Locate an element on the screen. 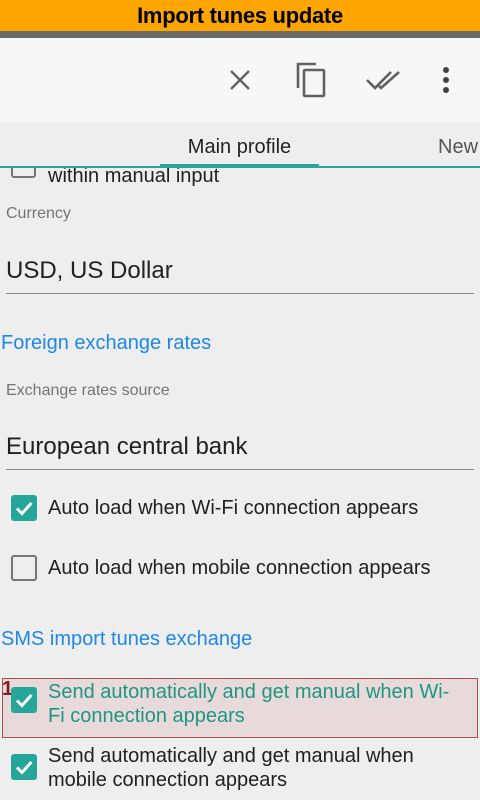  auto-load-mobile-row: Auto load when mobile connection appears is located at coordinates (240, 568).